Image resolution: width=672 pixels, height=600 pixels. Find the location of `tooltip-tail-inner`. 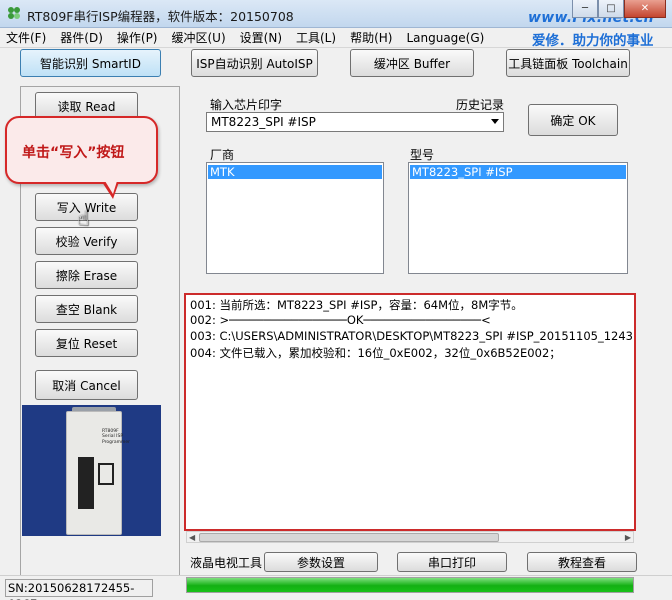

tooltip-tail-inner is located at coordinates (111, 187).